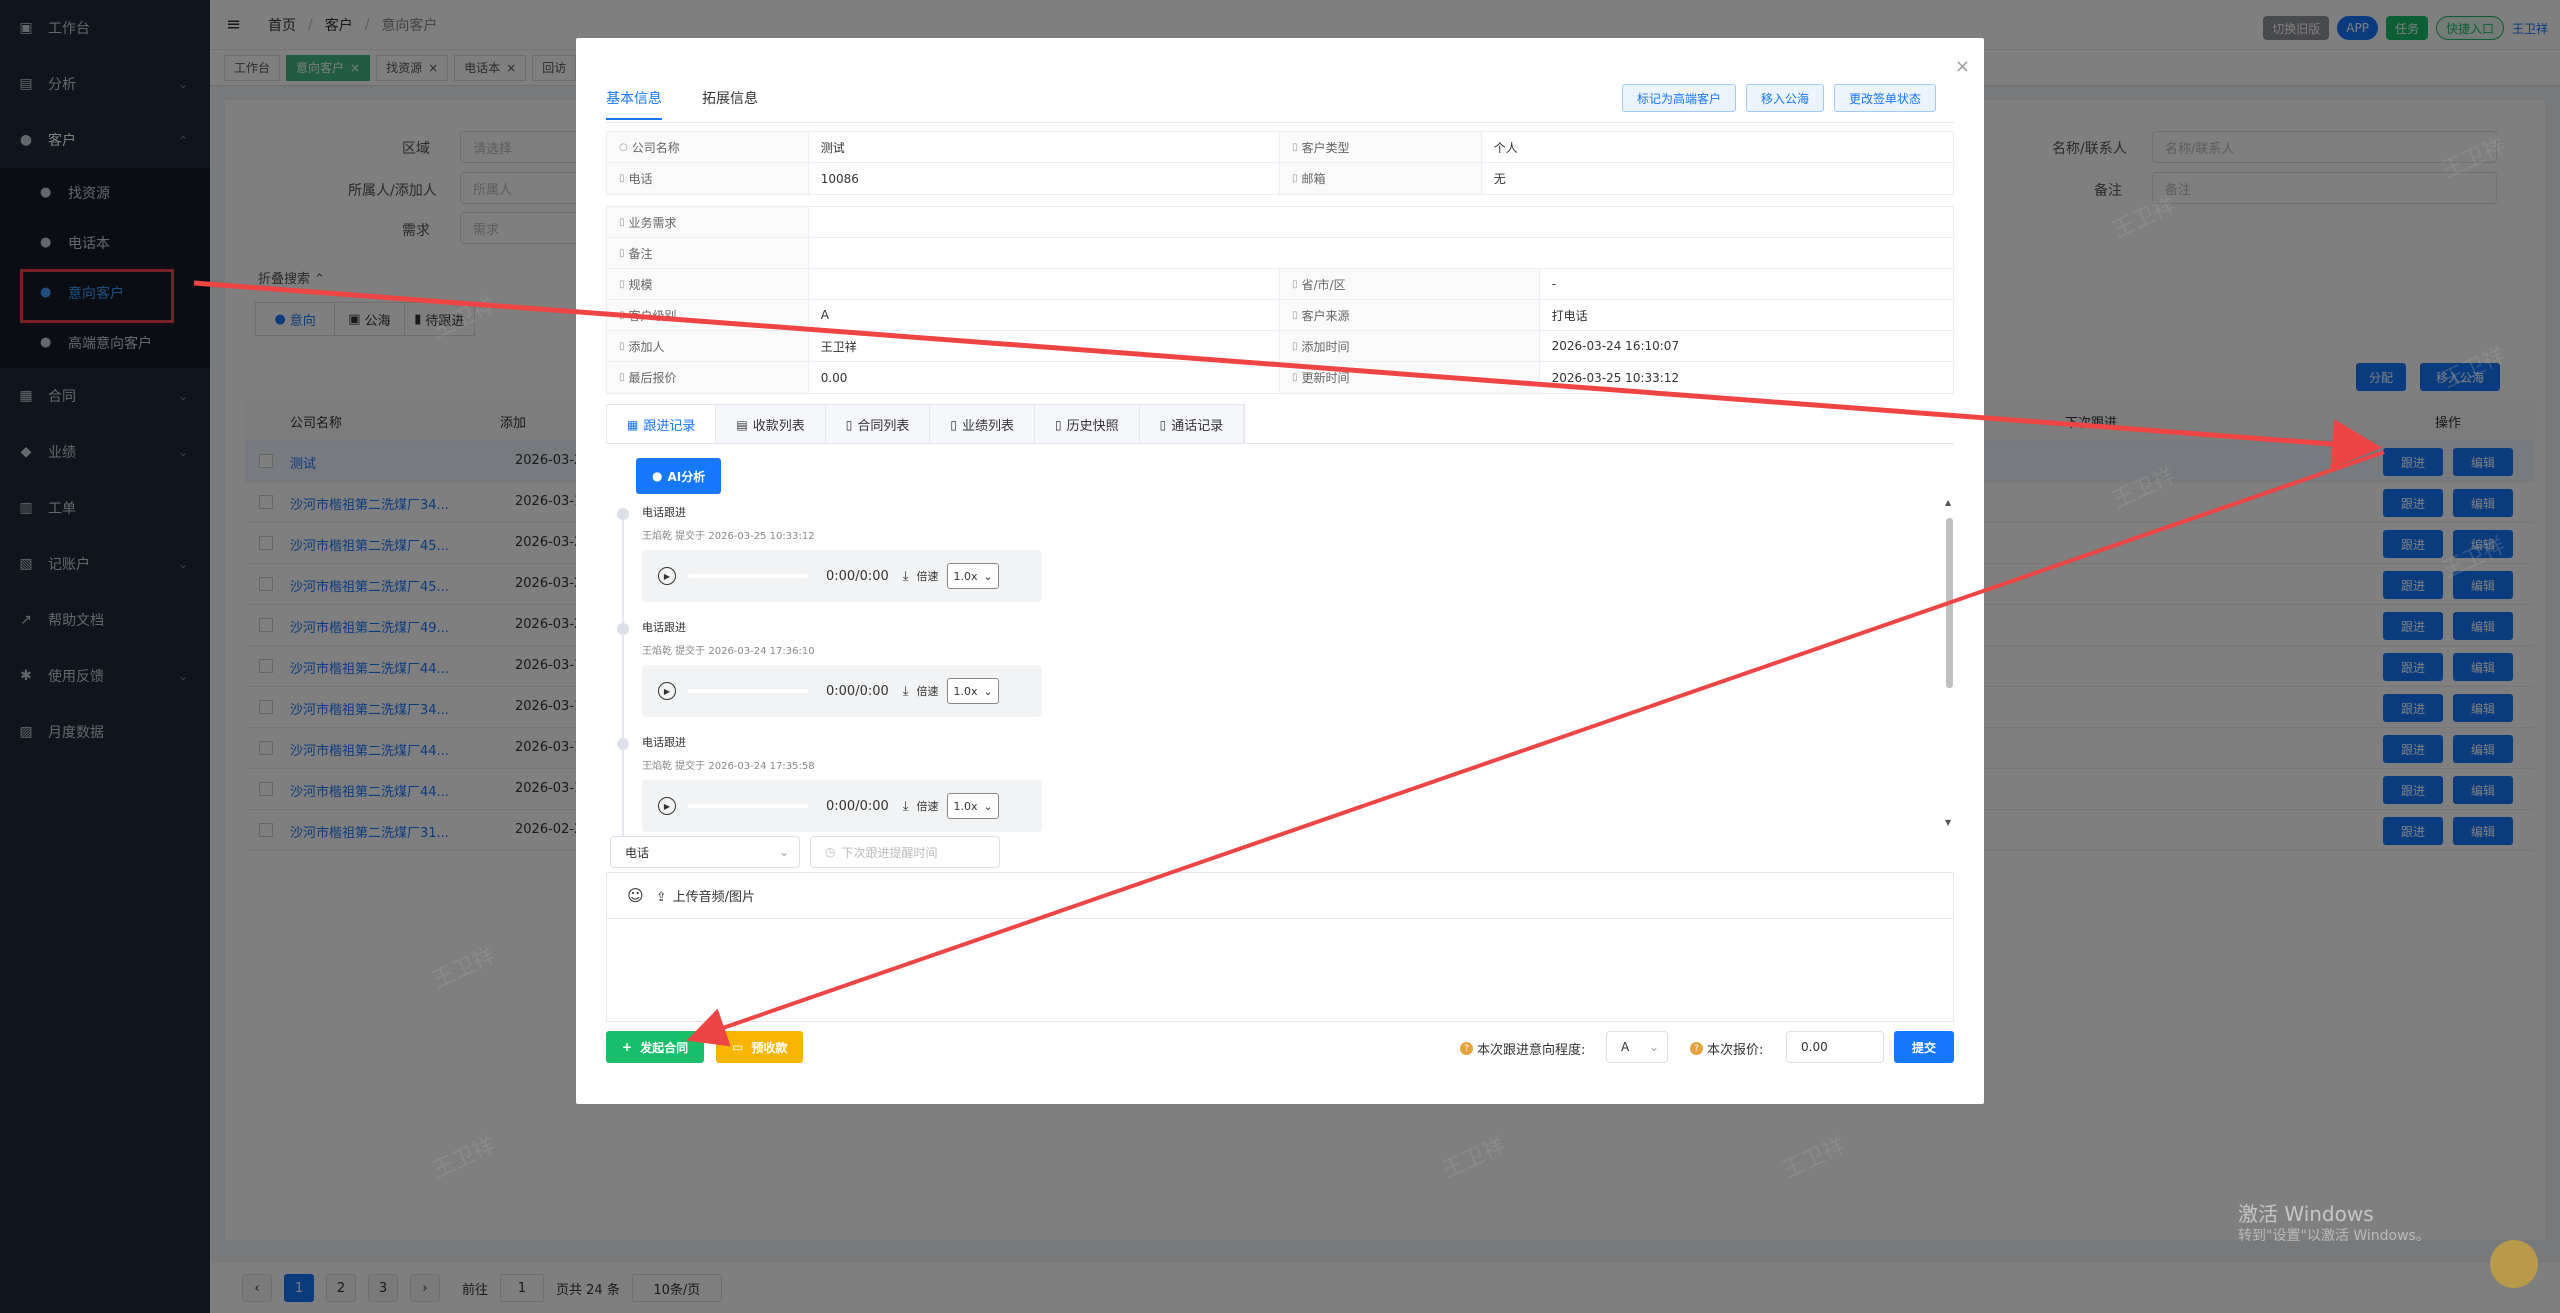 Image resolution: width=2560 pixels, height=1313 pixels. I want to click on timeline-meta: 王焰乾 提交于 2026-03-24 17:36:10, so click(728, 651).